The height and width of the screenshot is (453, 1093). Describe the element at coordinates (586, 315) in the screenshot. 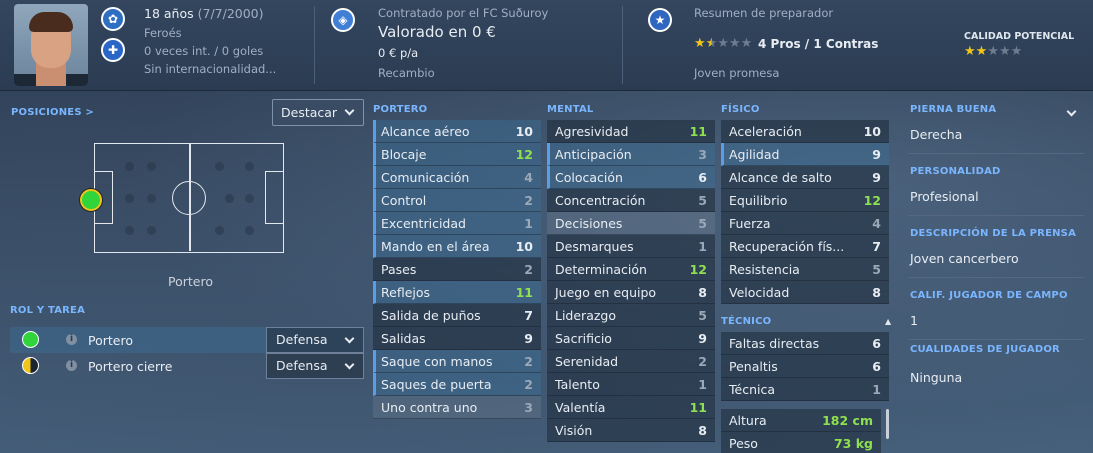

I see `attribute-name: Liderazgo` at that location.